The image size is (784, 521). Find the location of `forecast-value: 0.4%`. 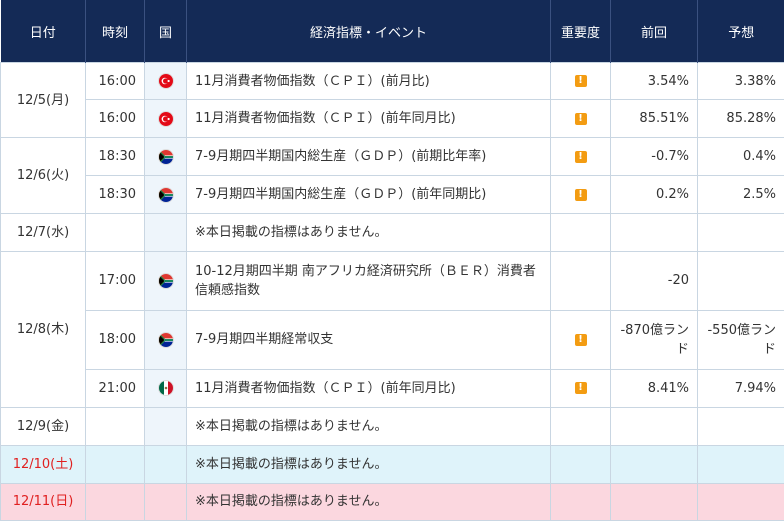

forecast-value: 0.4% is located at coordinates (740, 157).